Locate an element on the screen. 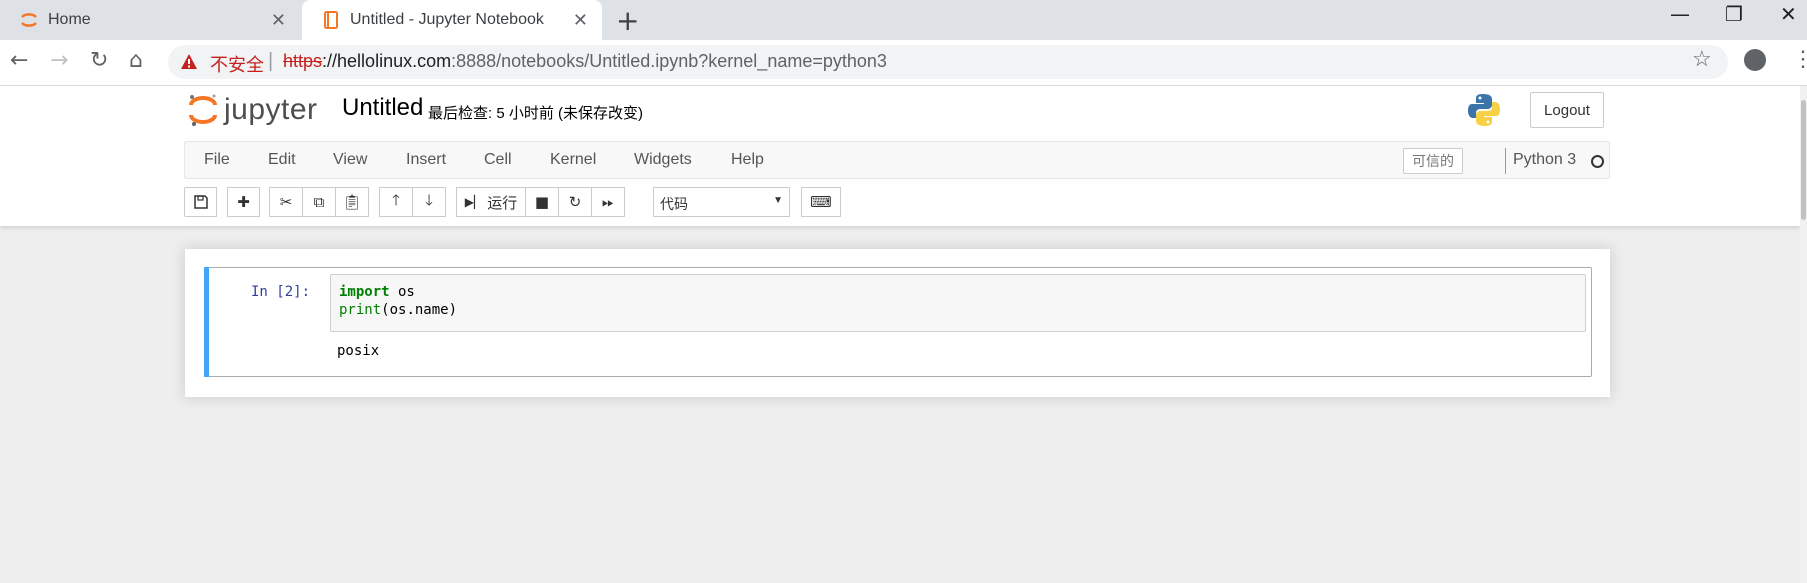 The height and width of the screenshot is (583, 1807). maximize-button: ❐ is located at coordinates (1734, 14).